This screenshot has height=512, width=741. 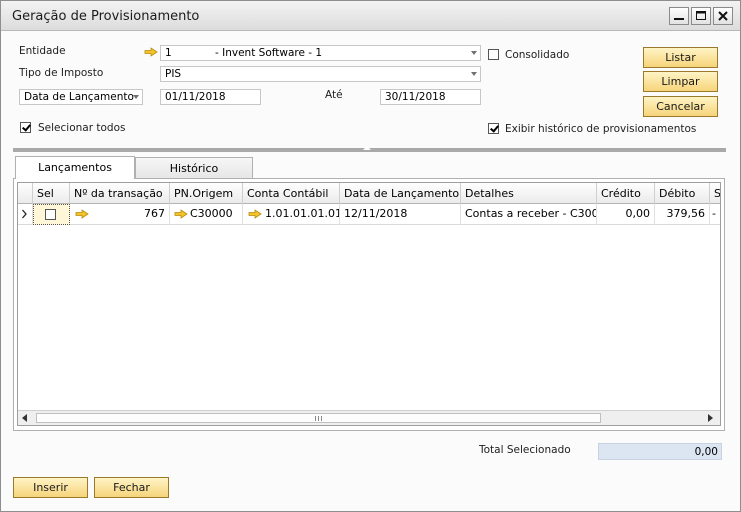 I want to click on row-sel-cell, so click(x=51, y=214).